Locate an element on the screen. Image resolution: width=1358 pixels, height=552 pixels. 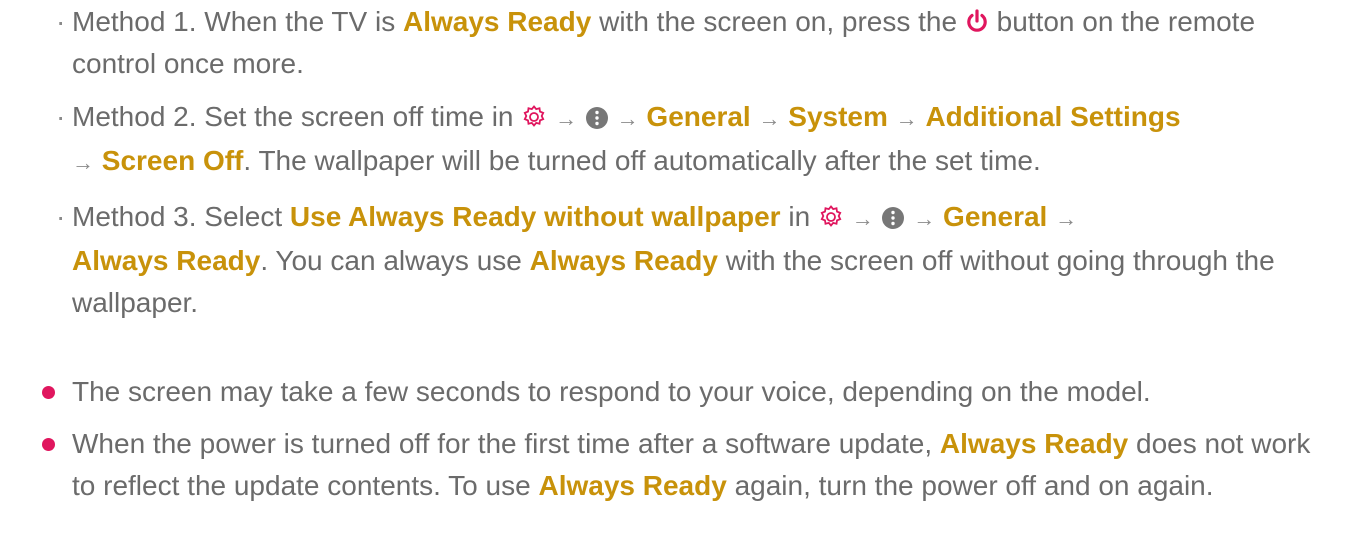
use-always-ready-without-wallpaper-term: Use Always Ready without wallpaper is located at coordinates (535, 216).